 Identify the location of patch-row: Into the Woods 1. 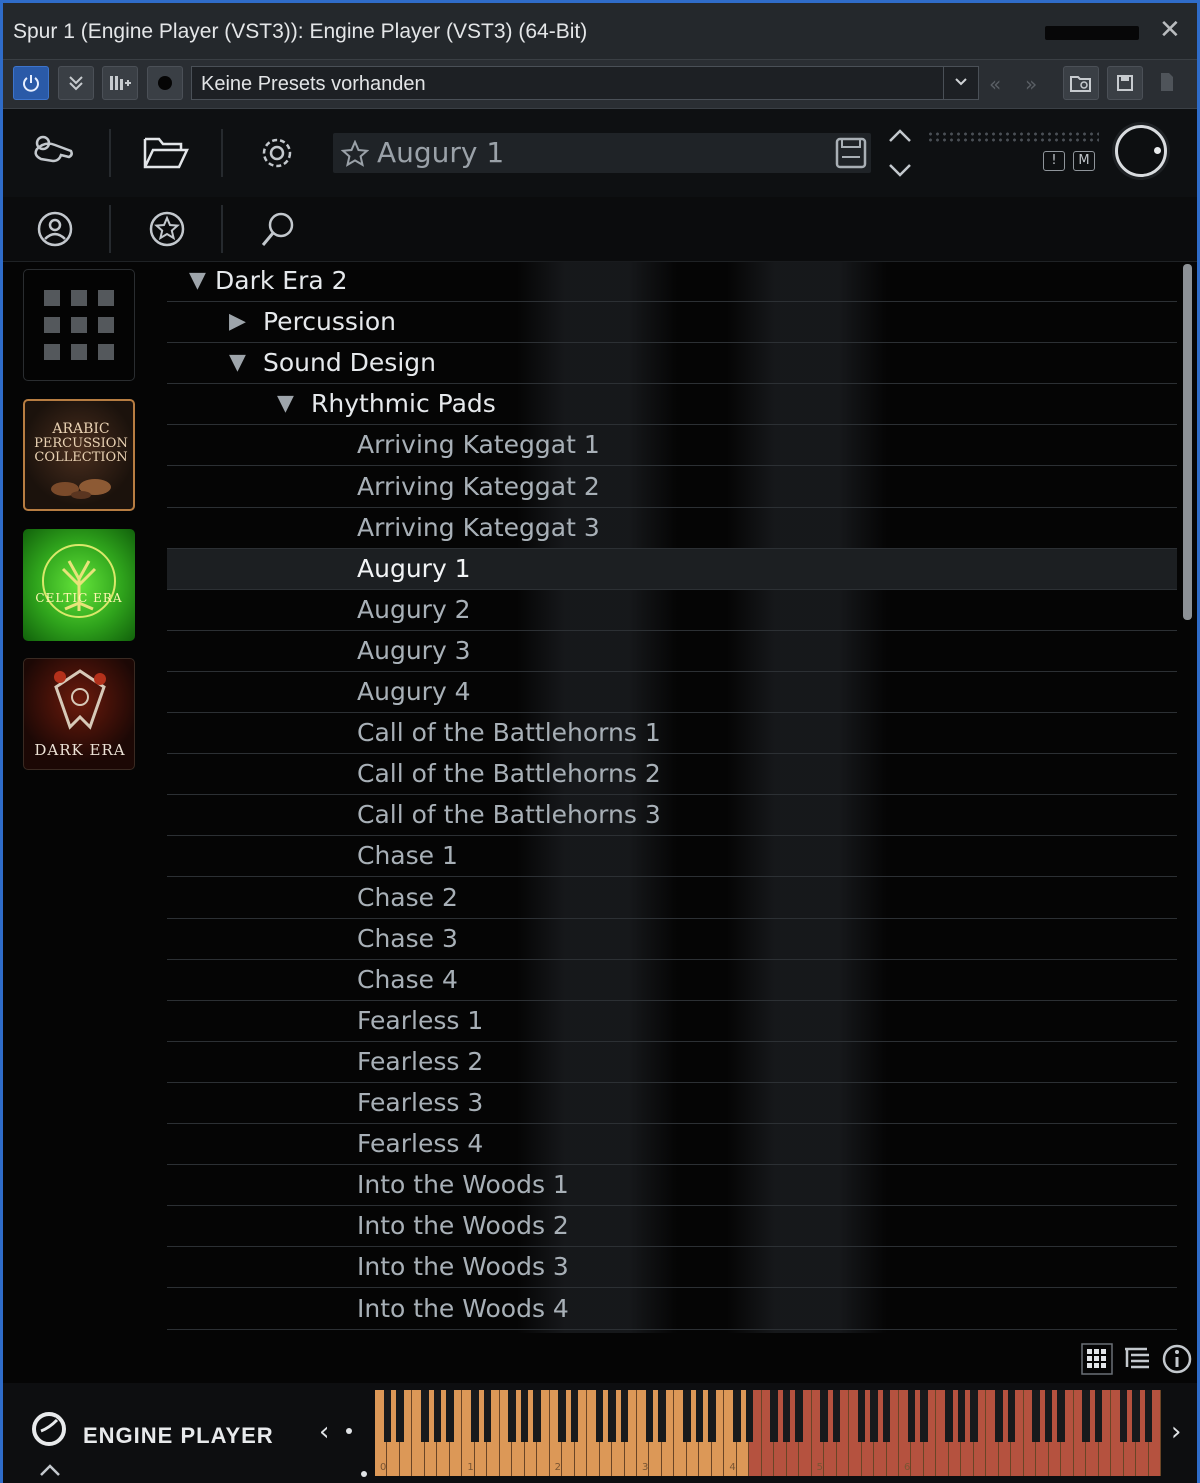
(672, 1186).